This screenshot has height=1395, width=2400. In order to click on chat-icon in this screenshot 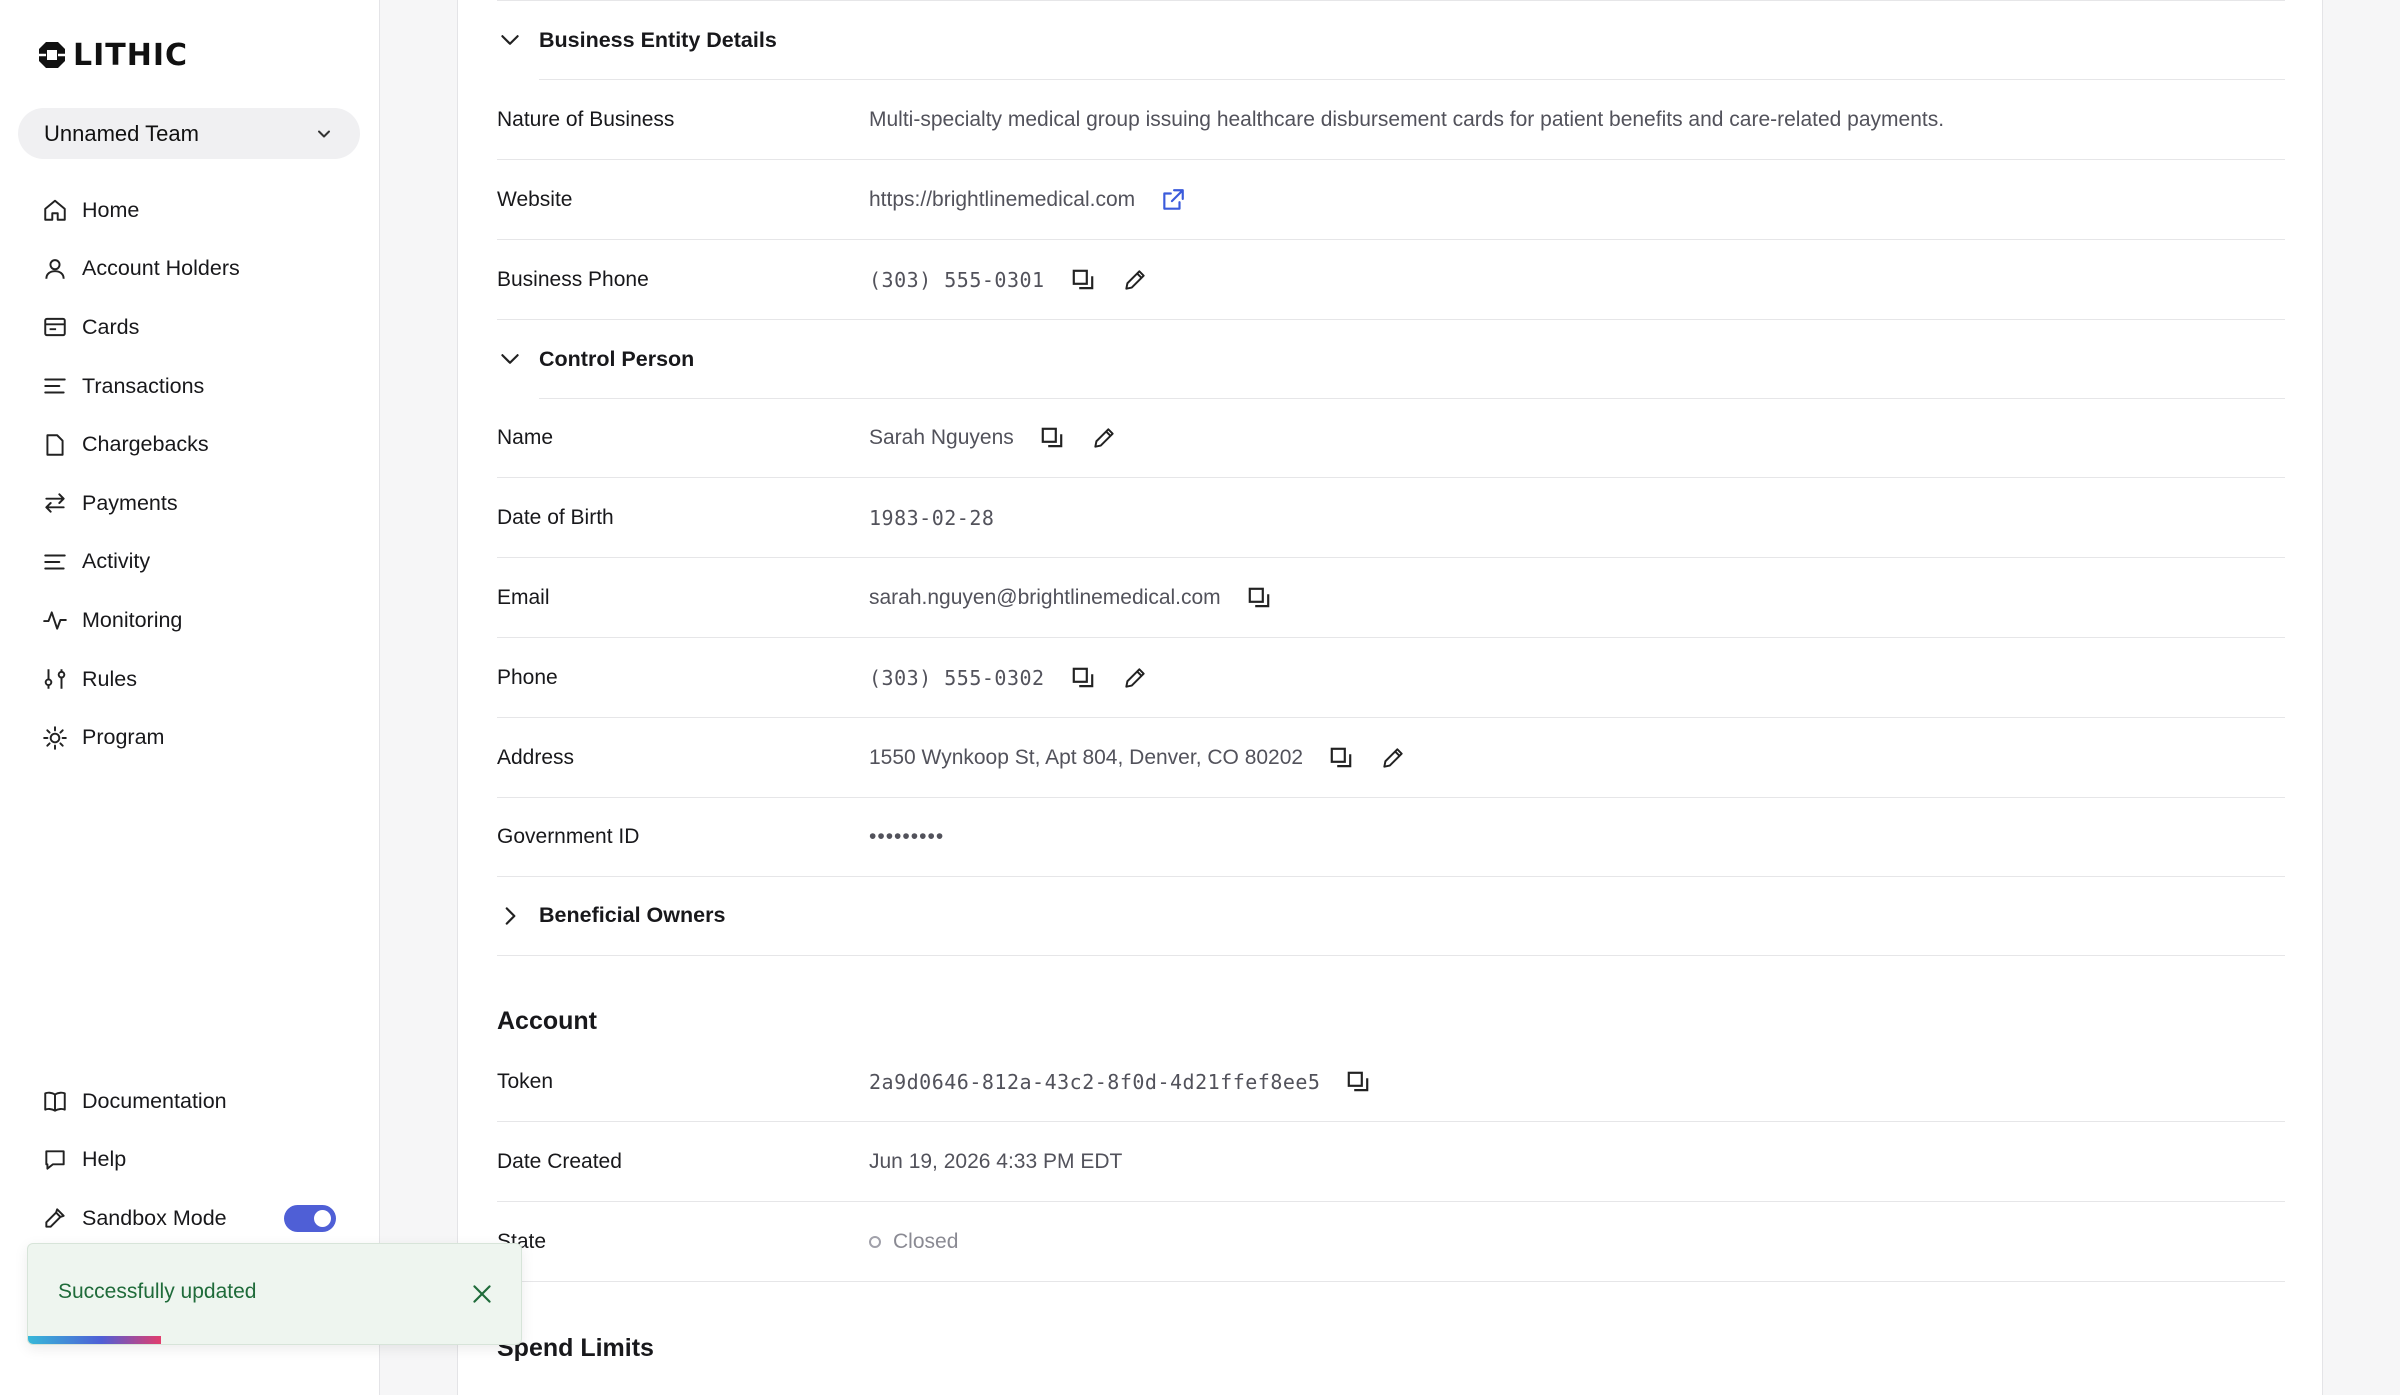, I will do `click(55, 1160)`.